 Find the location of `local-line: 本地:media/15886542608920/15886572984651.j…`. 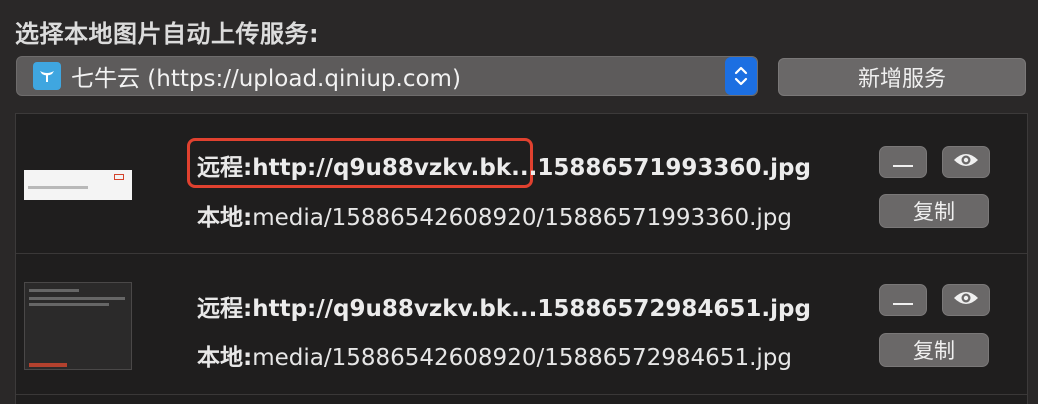

local-line: 本地:media/15886542608920/15886572984651.j… is located at coordinates (494, 355).